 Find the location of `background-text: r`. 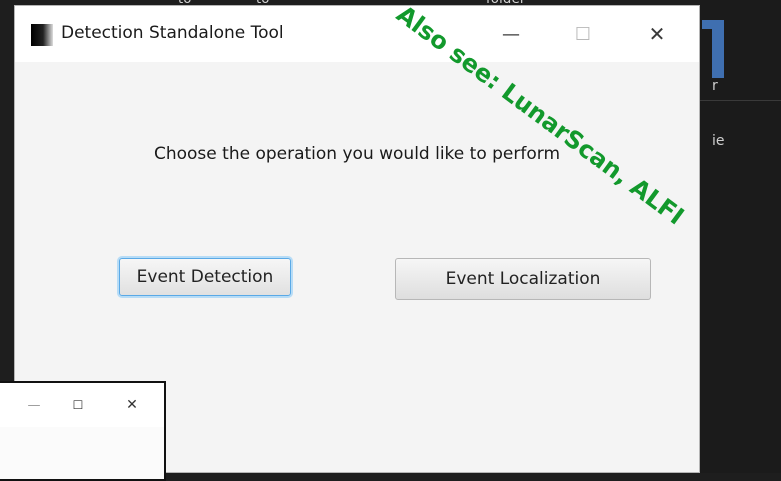

background-text: r is located at coordinates (715, 86).